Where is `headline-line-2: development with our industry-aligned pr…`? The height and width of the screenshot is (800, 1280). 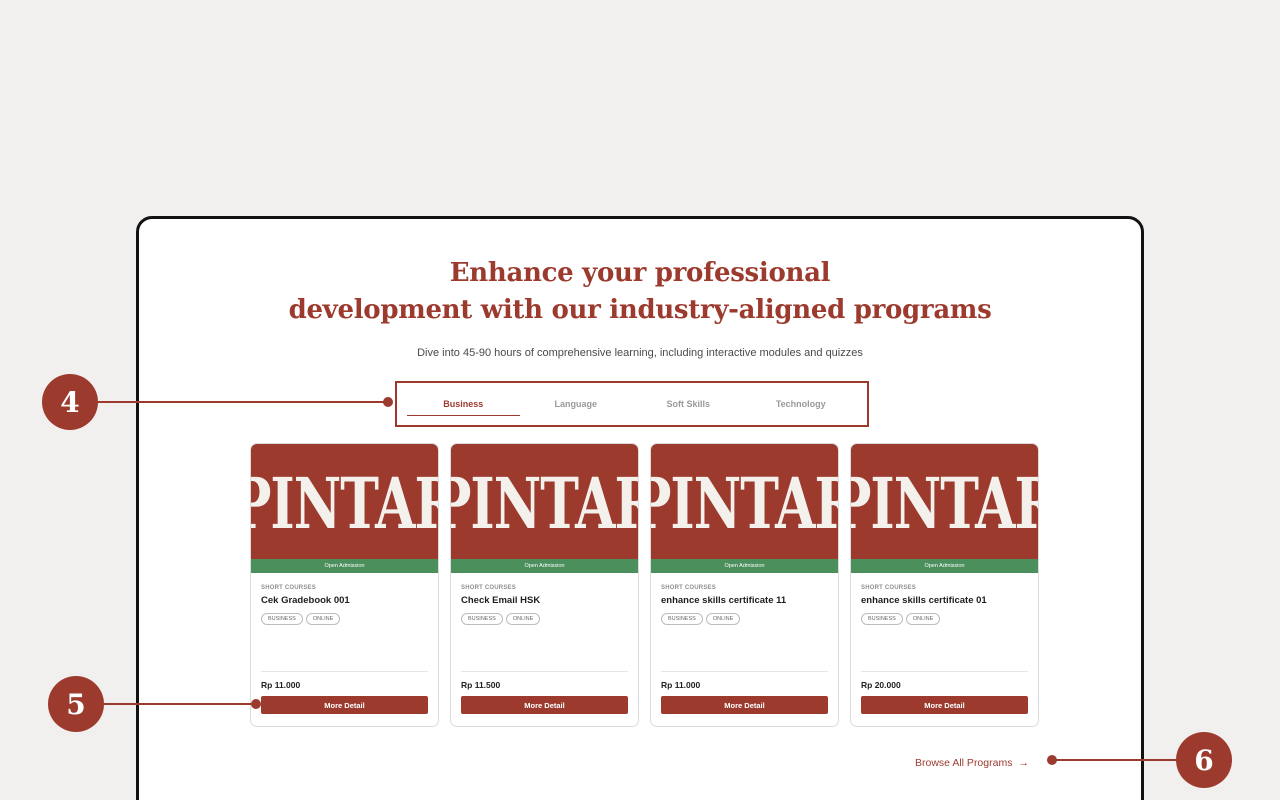
headline-line-2: development with our industry-aligned pr… is located at coordinates (640, 310).